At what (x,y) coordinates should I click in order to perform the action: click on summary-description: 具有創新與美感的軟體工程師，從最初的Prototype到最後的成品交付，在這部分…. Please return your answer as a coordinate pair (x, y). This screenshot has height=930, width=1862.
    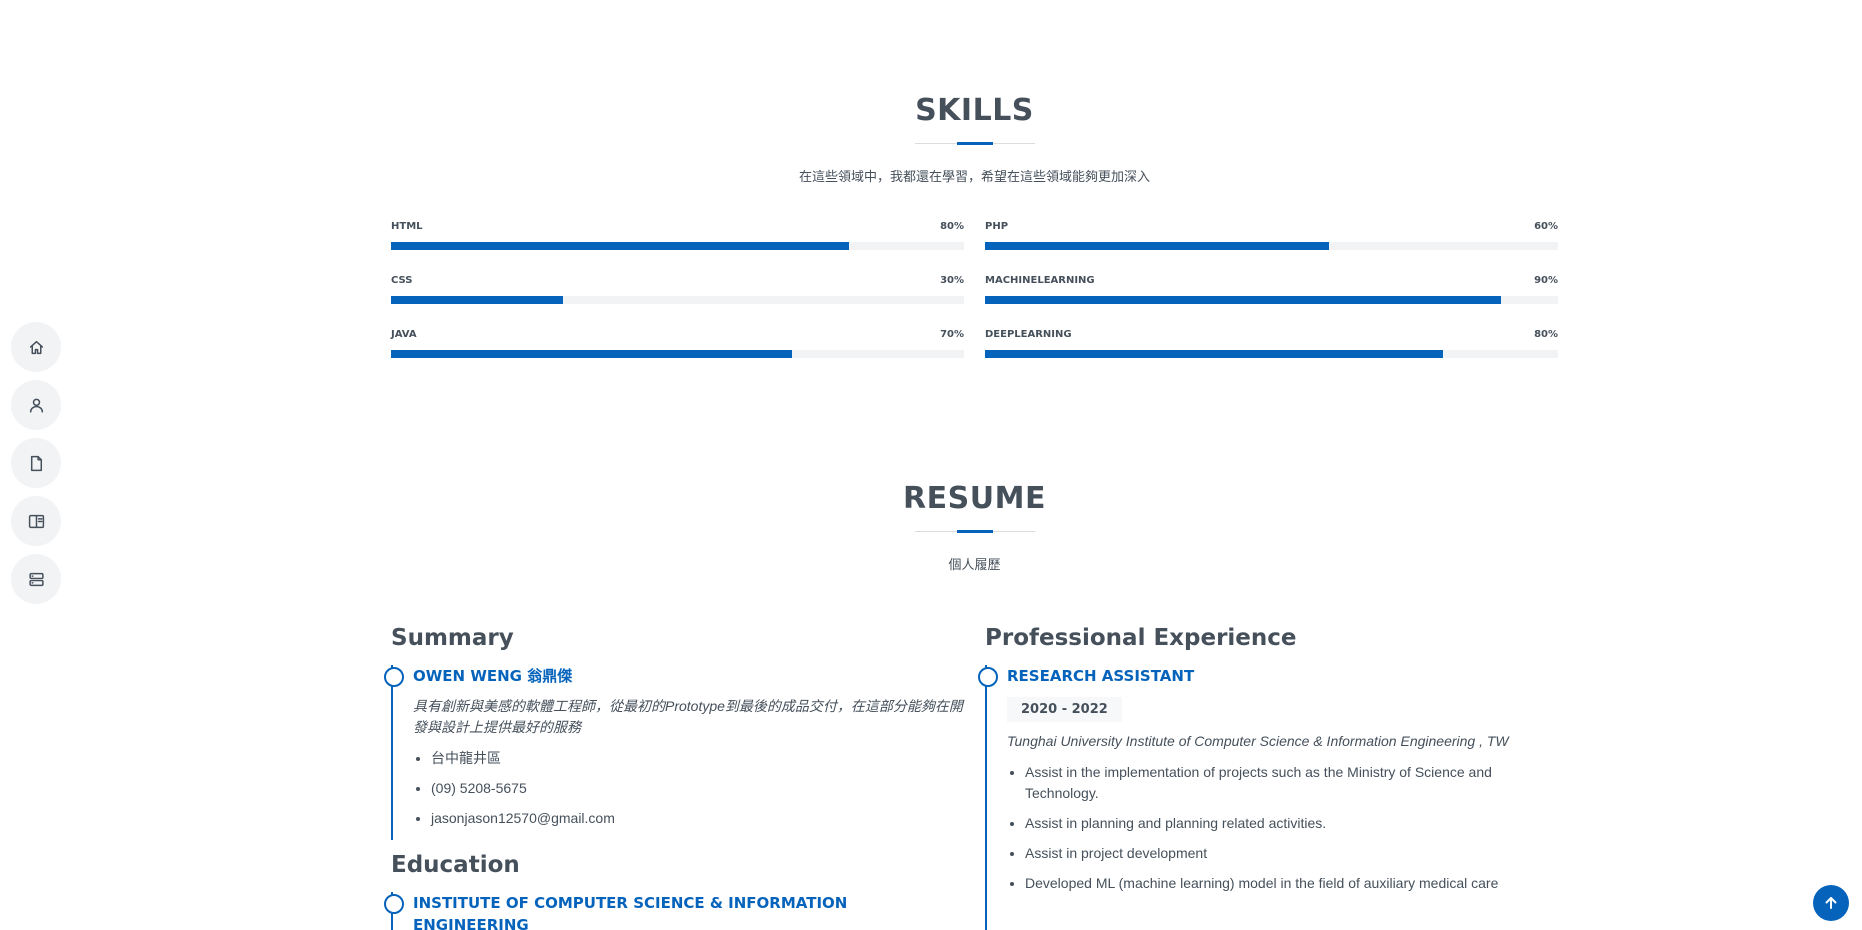
    Looking at the image, I should click on (688, 716).